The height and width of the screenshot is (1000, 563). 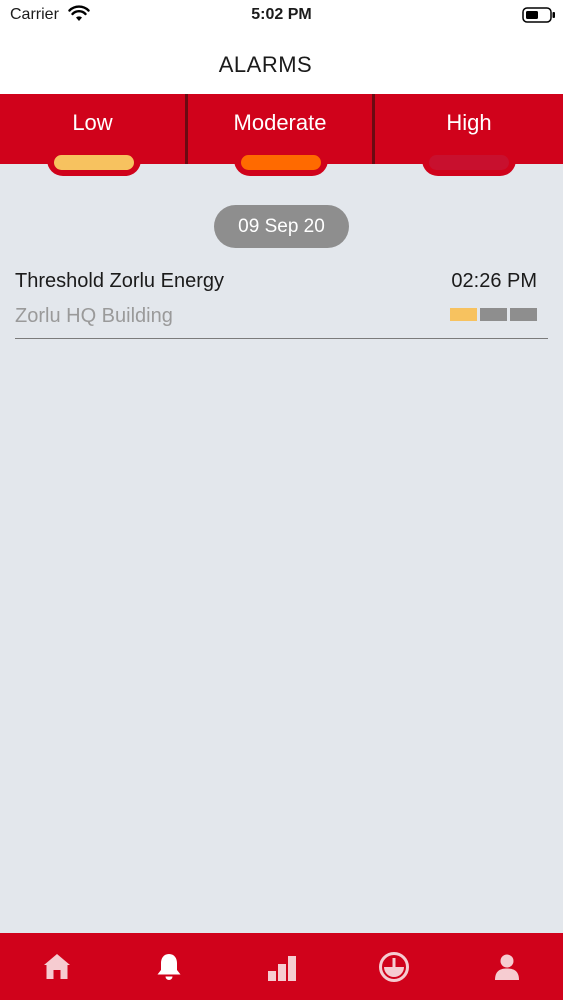 I want to click on user-icon, so click(x=507, y=967).